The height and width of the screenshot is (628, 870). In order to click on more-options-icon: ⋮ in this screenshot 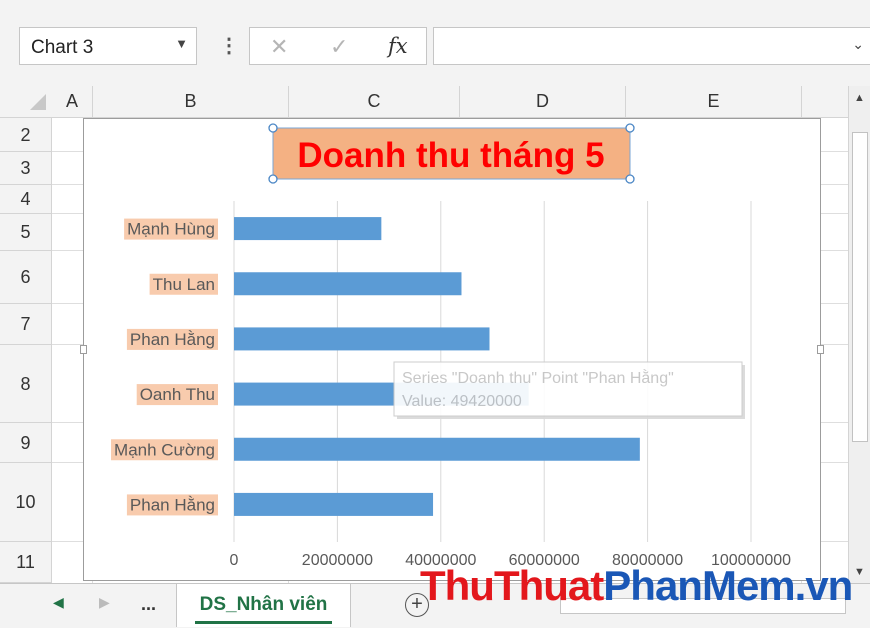, I will do `click(229, 45)`.